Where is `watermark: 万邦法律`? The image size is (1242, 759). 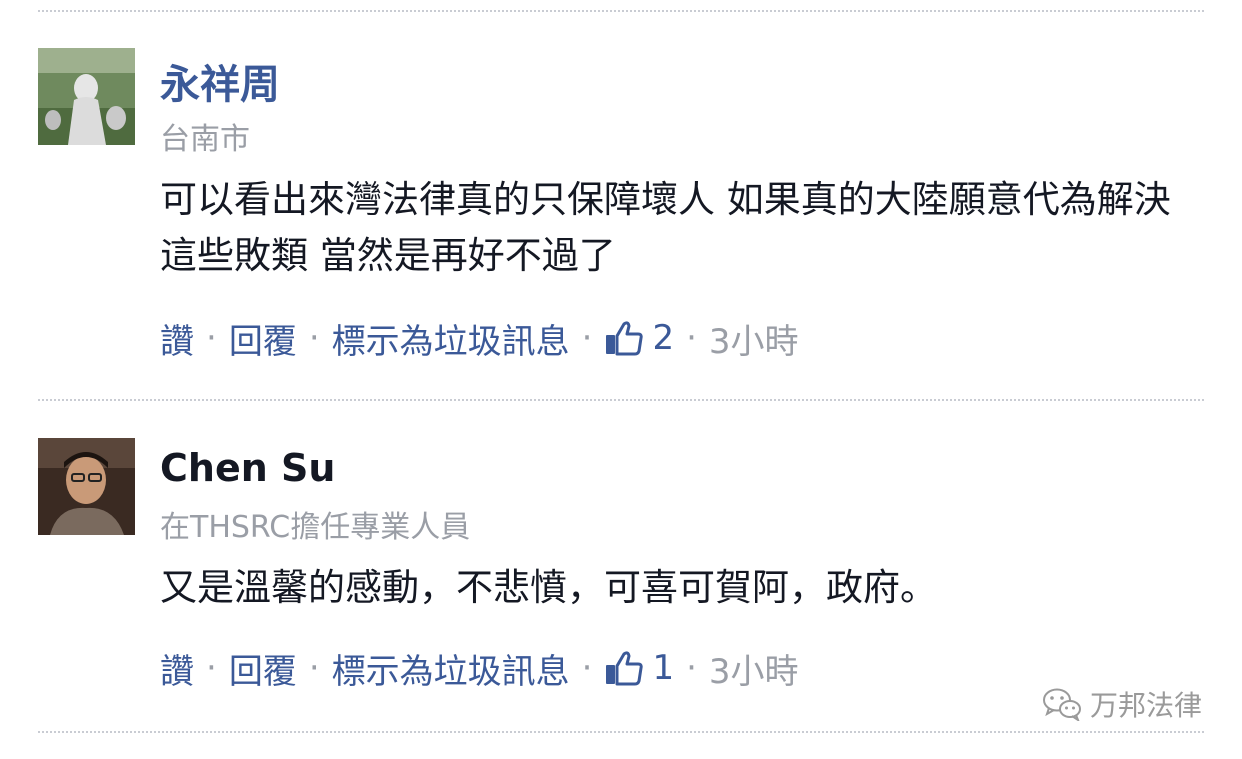
watermark: 万邦法律 is located at coordinates (1122, 704).